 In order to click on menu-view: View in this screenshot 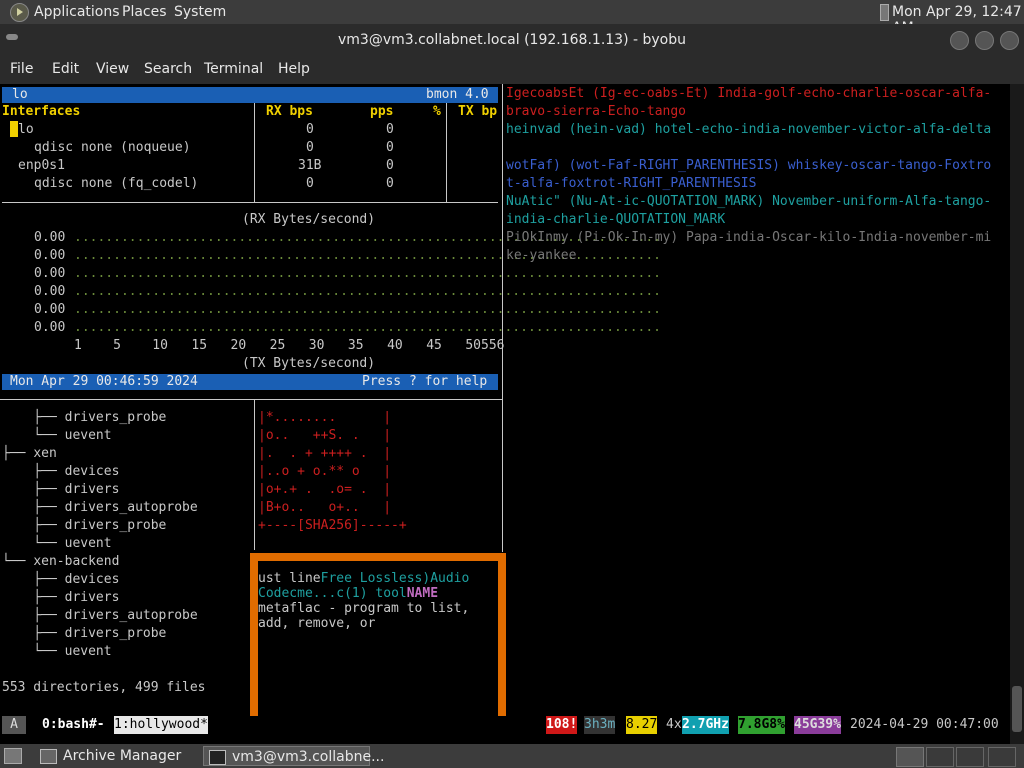, I will do `click(112, 69)`.